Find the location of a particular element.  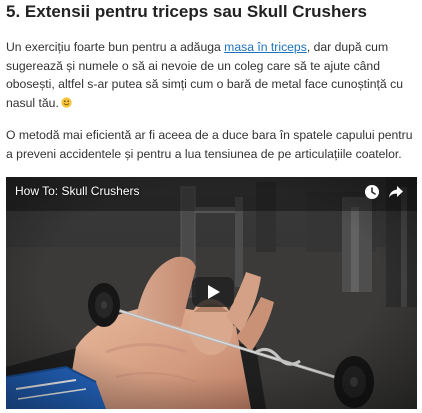

play-icon is located at coordinates (214, 292).